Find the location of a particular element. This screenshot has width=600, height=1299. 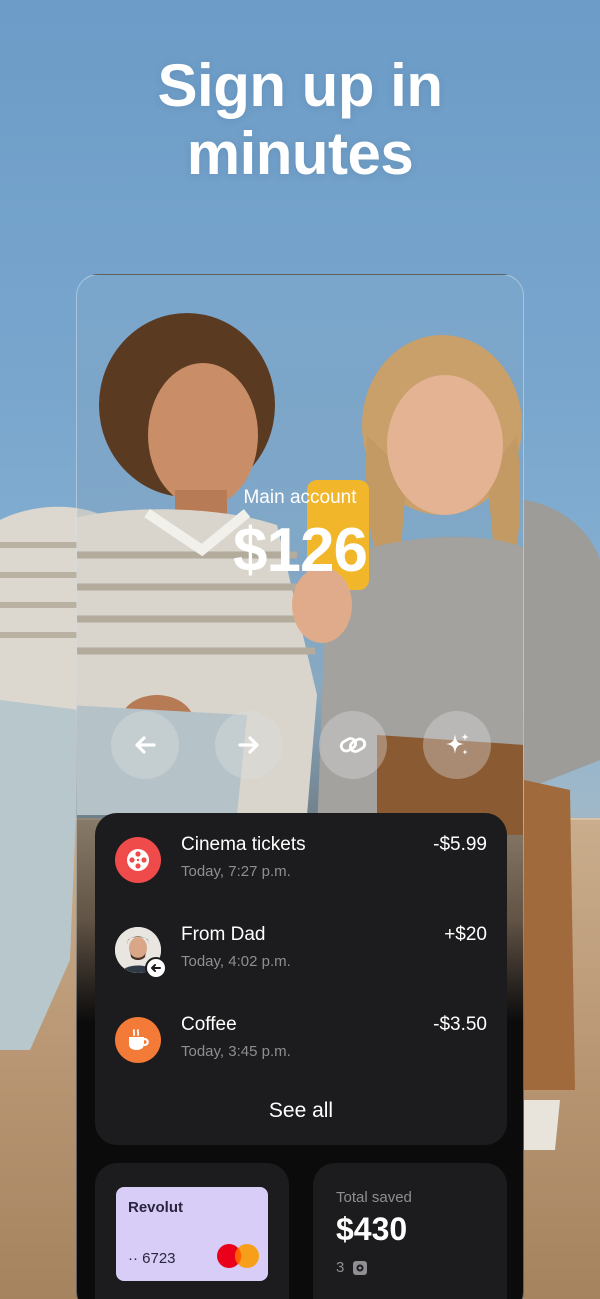

transaction-row: From Dad Today, 4:02 p.m. +$20 is located at coordinates (301, 968).